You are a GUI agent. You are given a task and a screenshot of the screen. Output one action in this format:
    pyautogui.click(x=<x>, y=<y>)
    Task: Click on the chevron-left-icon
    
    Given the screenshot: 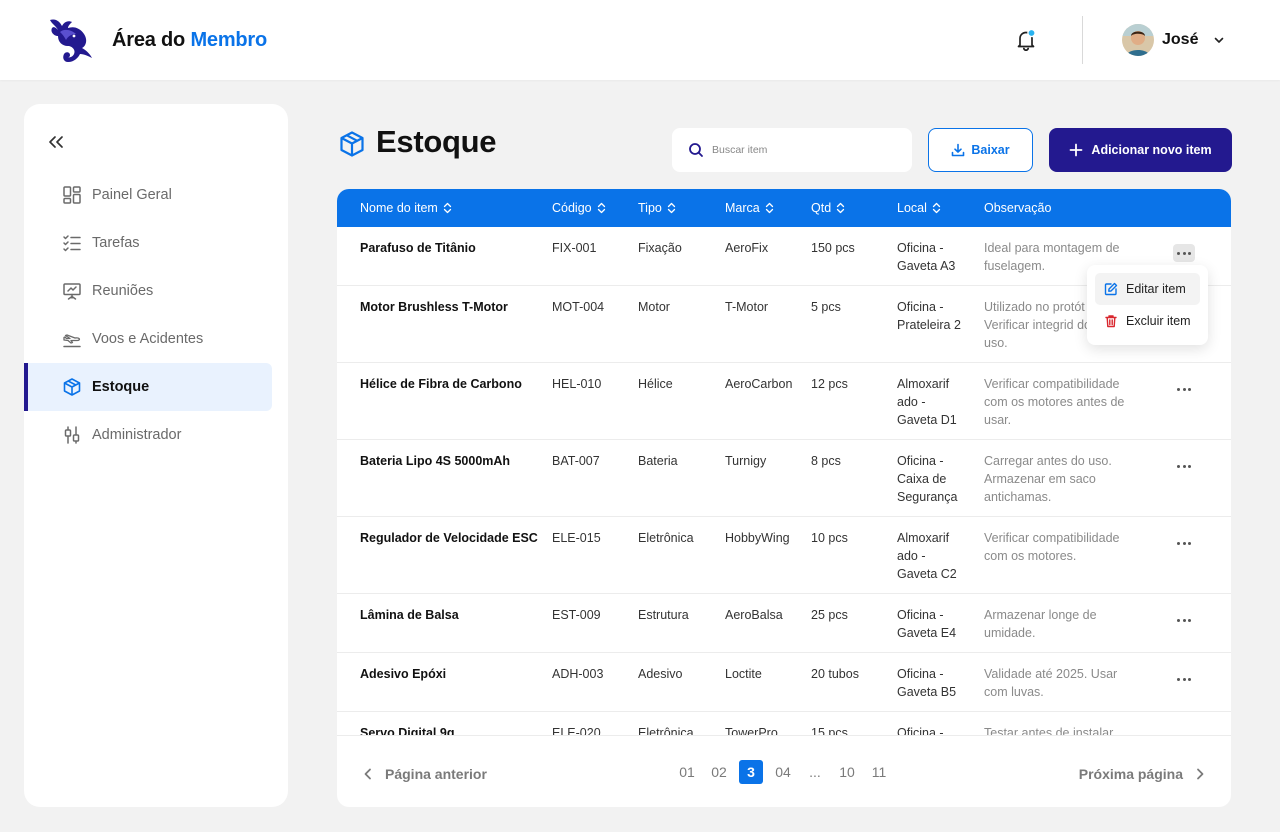 What is the action you would take?
    pyautogui.click(x=367, y=774)
    